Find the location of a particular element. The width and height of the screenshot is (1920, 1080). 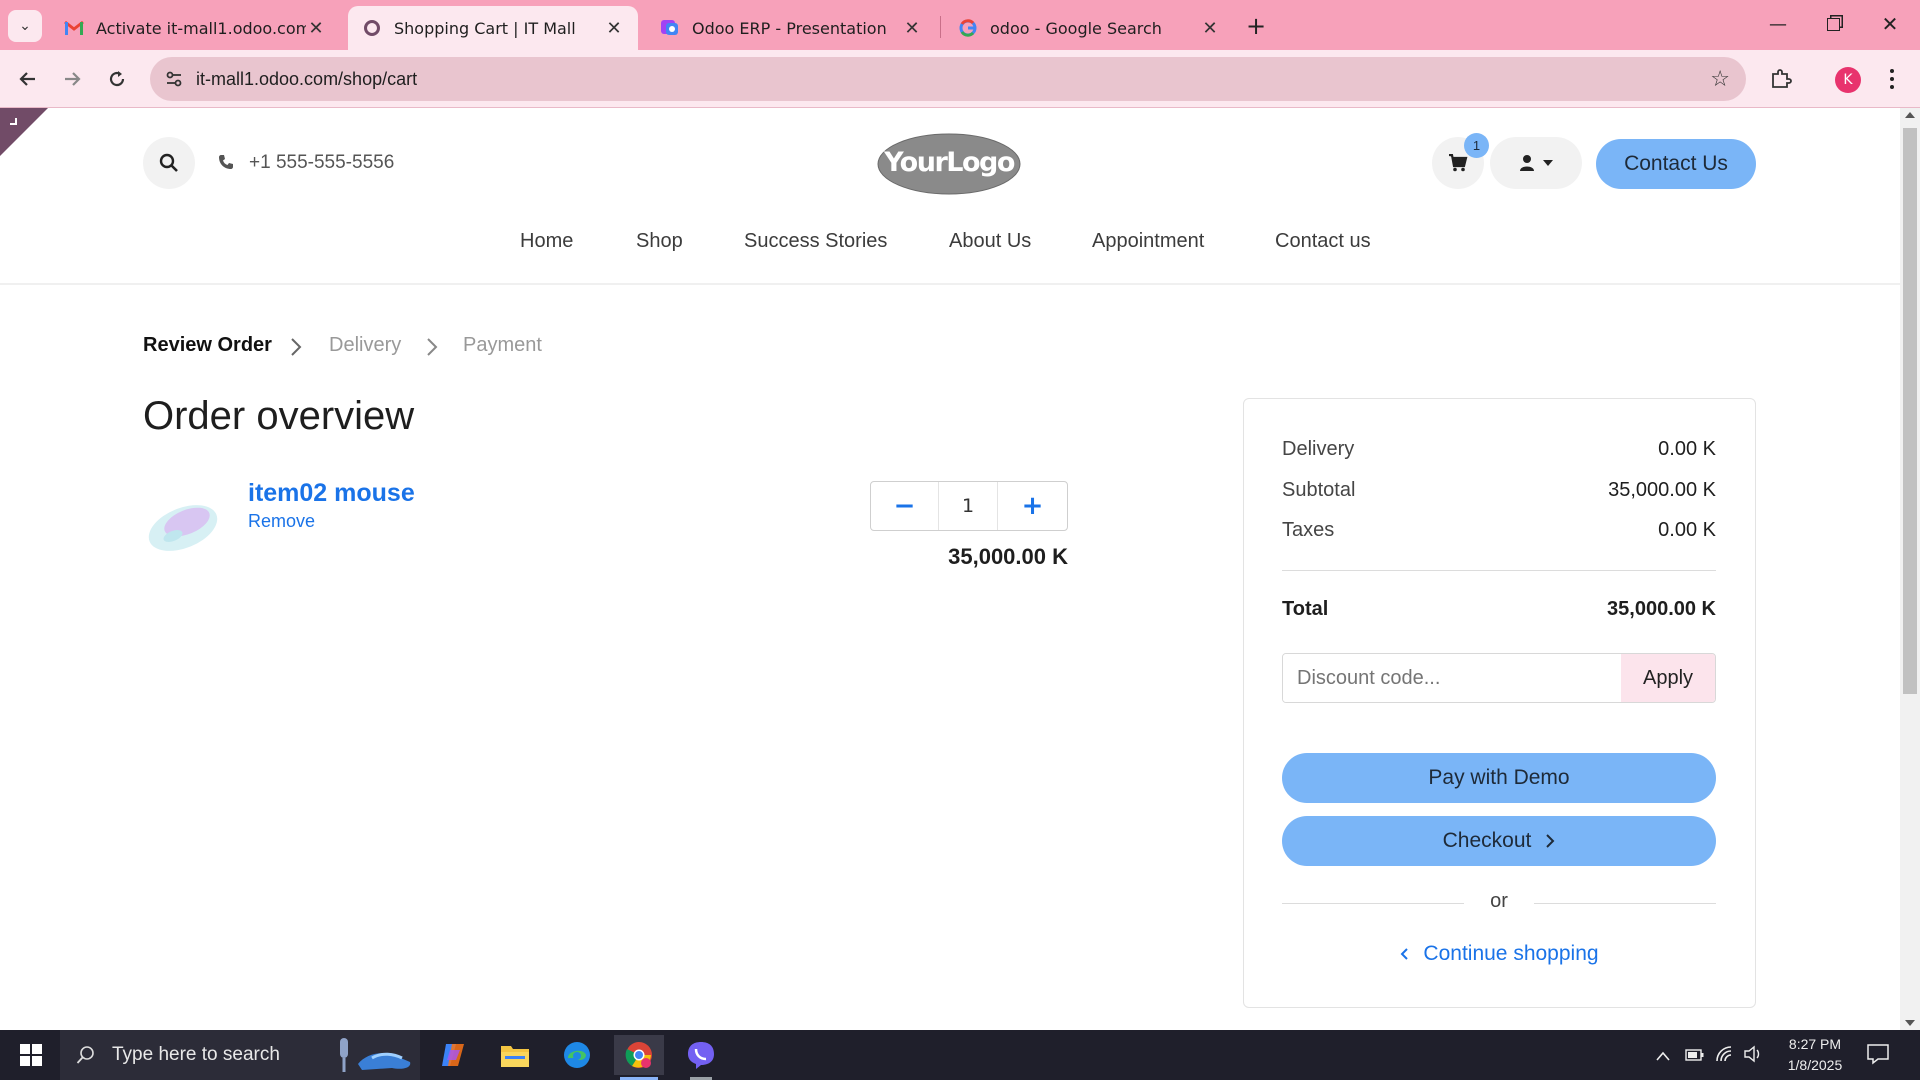

remove-link: Remove is located at coordinates (281, 521).